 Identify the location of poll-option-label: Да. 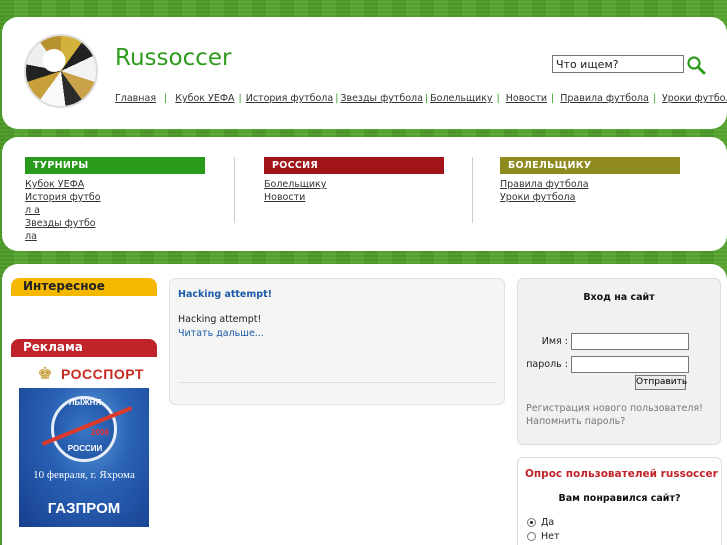
(548, 522).